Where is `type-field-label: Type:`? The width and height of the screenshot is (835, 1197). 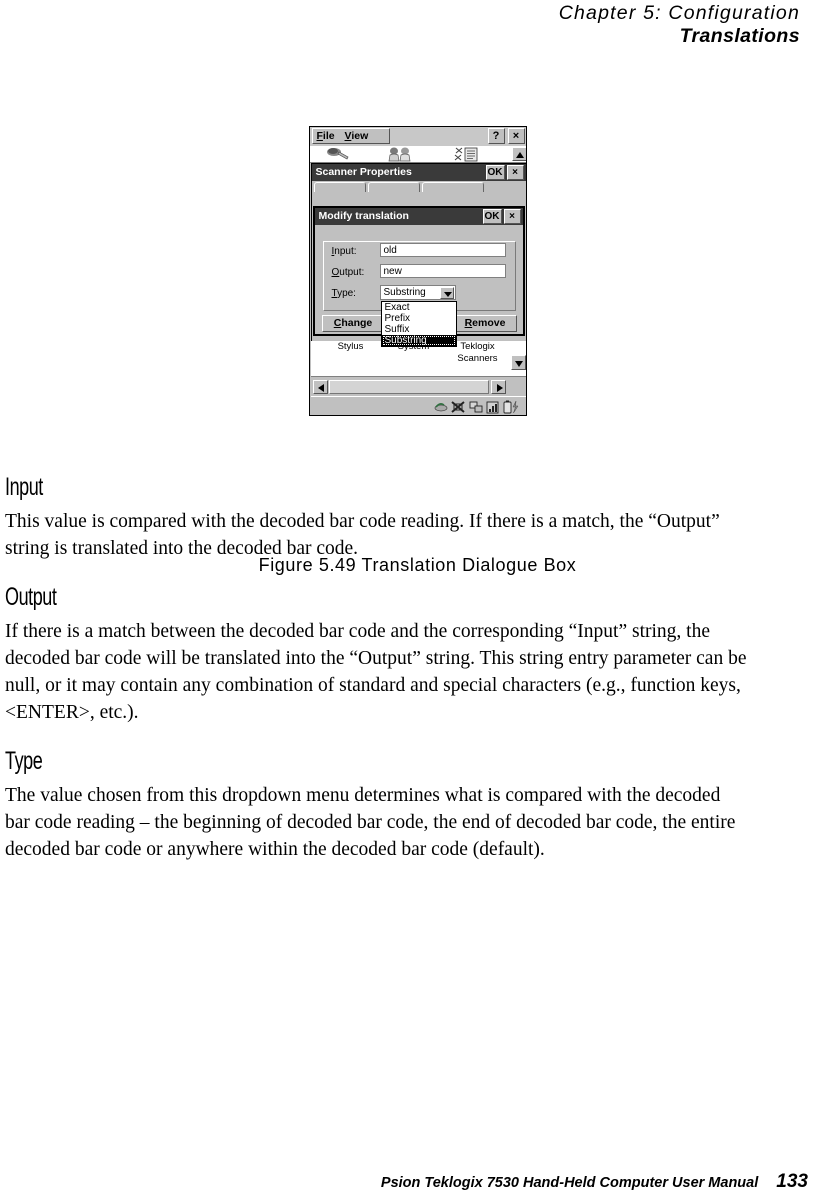
type-field-label: Type: is located at coordinates (344, 293).